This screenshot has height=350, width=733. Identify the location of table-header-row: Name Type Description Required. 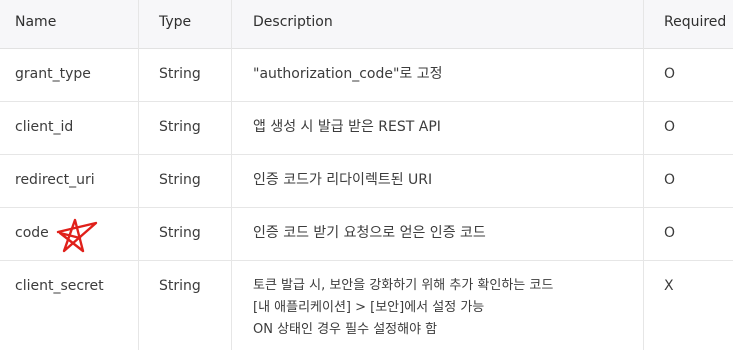
(366, 24).